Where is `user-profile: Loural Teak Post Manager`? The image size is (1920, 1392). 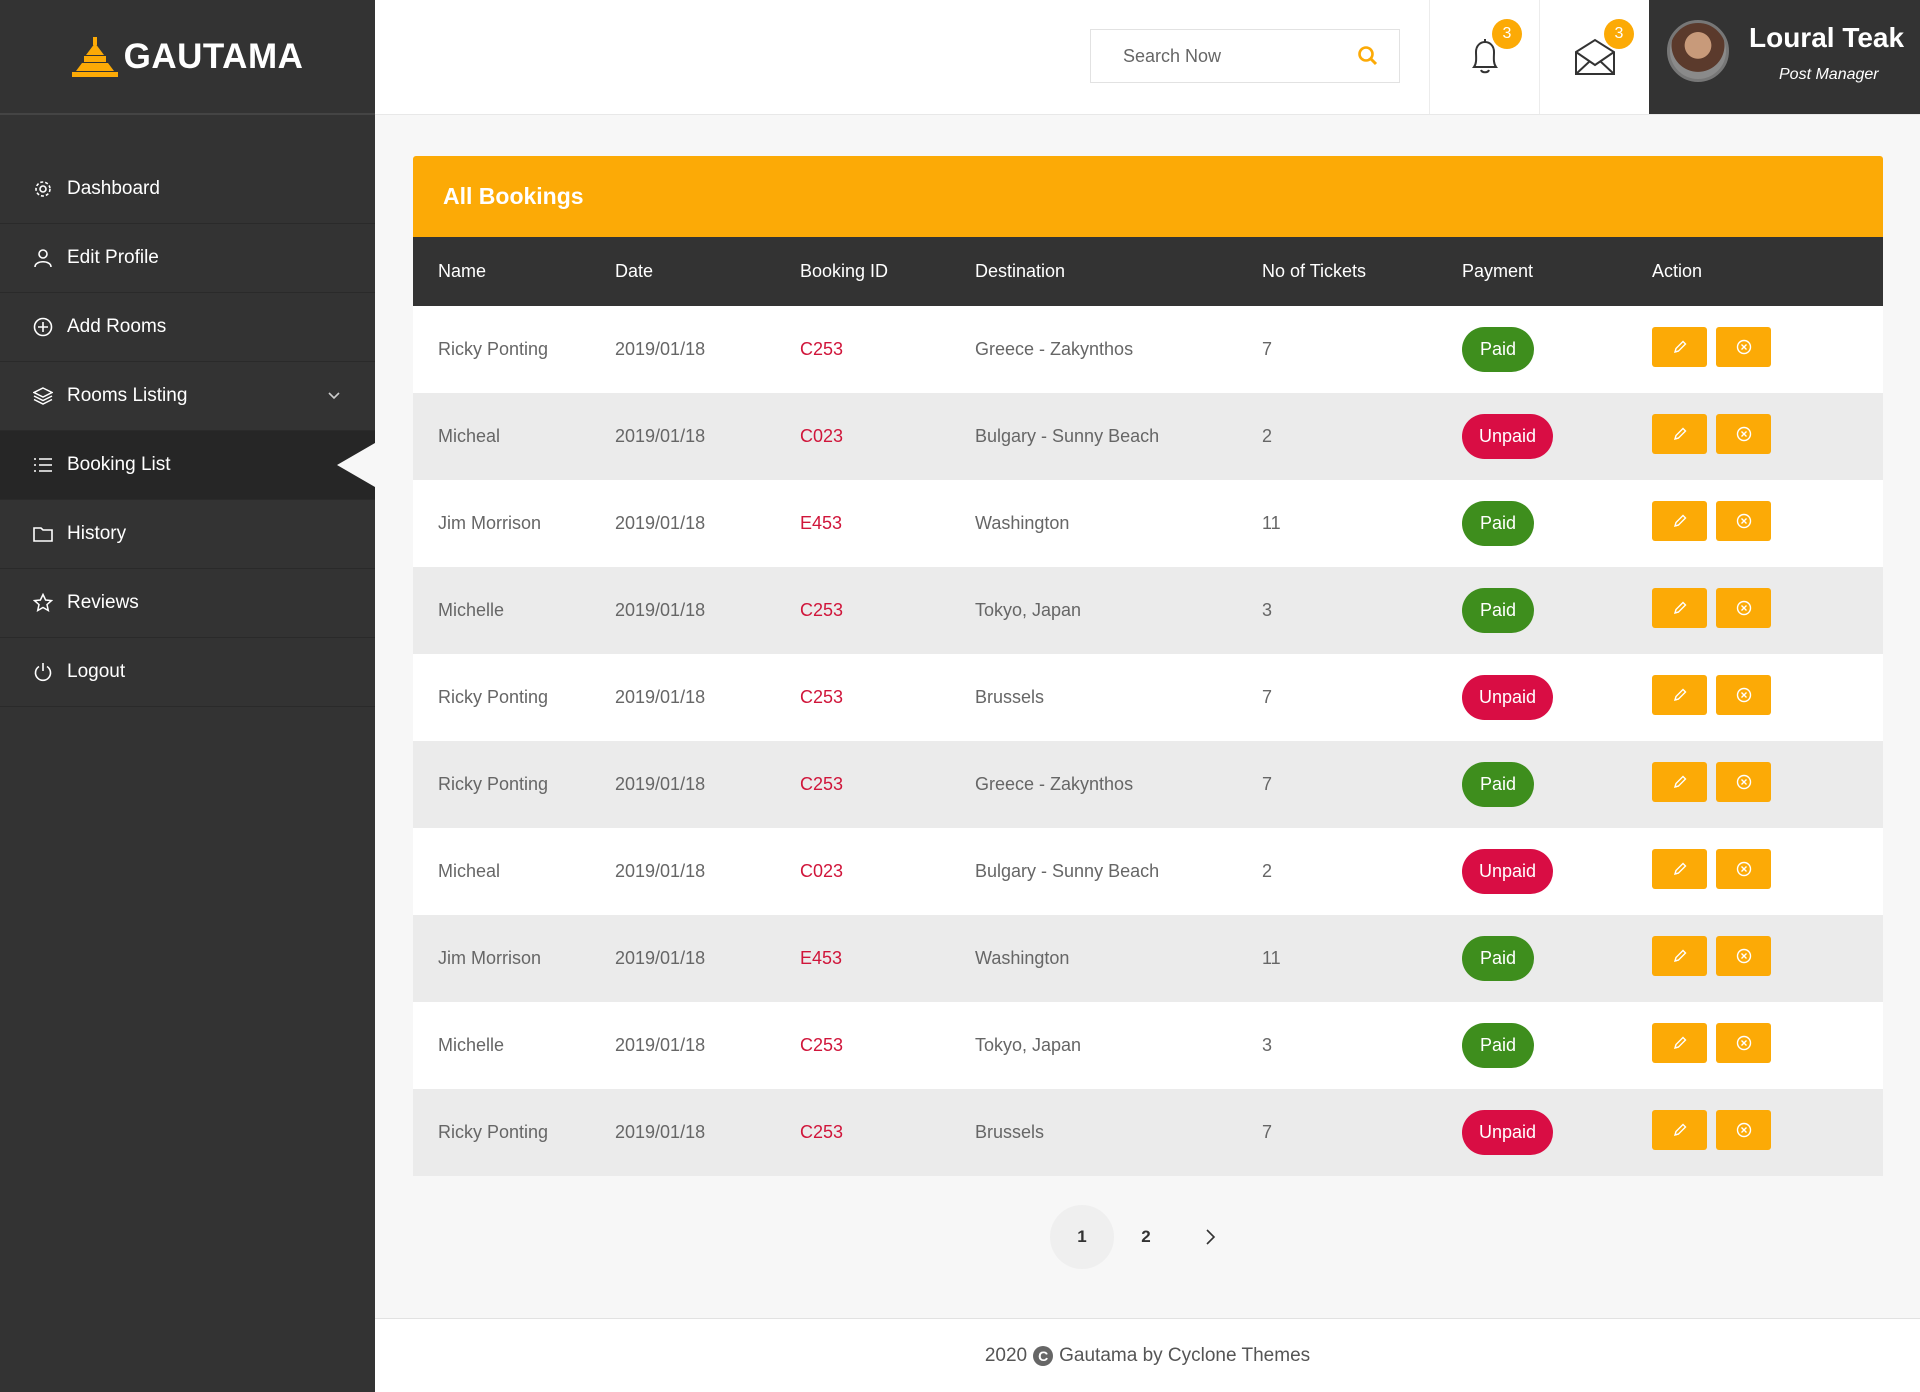
user-profile: Loural Teak Post Manager is located at coordinates (1784, 57).